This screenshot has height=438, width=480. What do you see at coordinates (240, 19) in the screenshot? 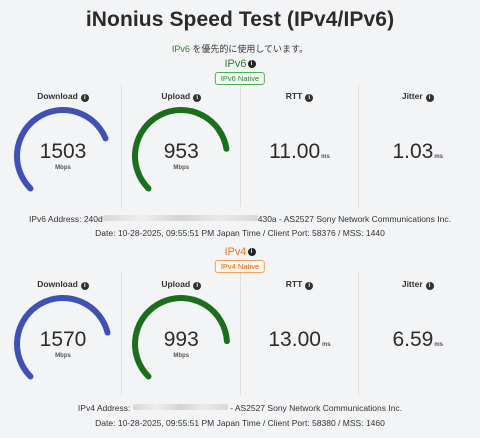
I see `page-title: iNonius Speed Test (IPv4/IPv6)` at bounding box center [240, 19].